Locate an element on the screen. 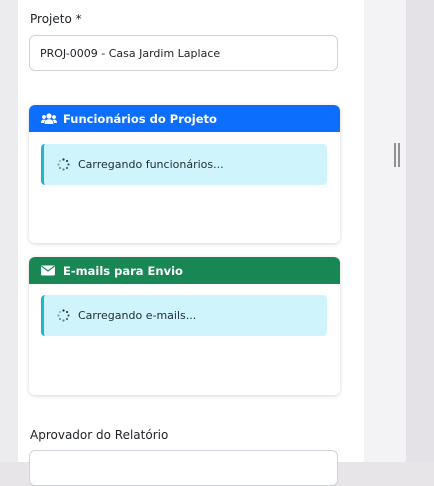  users-icon is located at coordinates (49, 118).